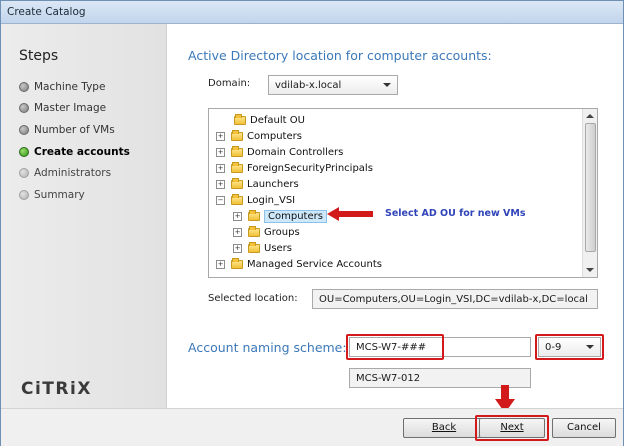 This screenshot has height=446, width=624. I want to click on step-current-icon, so click(24, 152).